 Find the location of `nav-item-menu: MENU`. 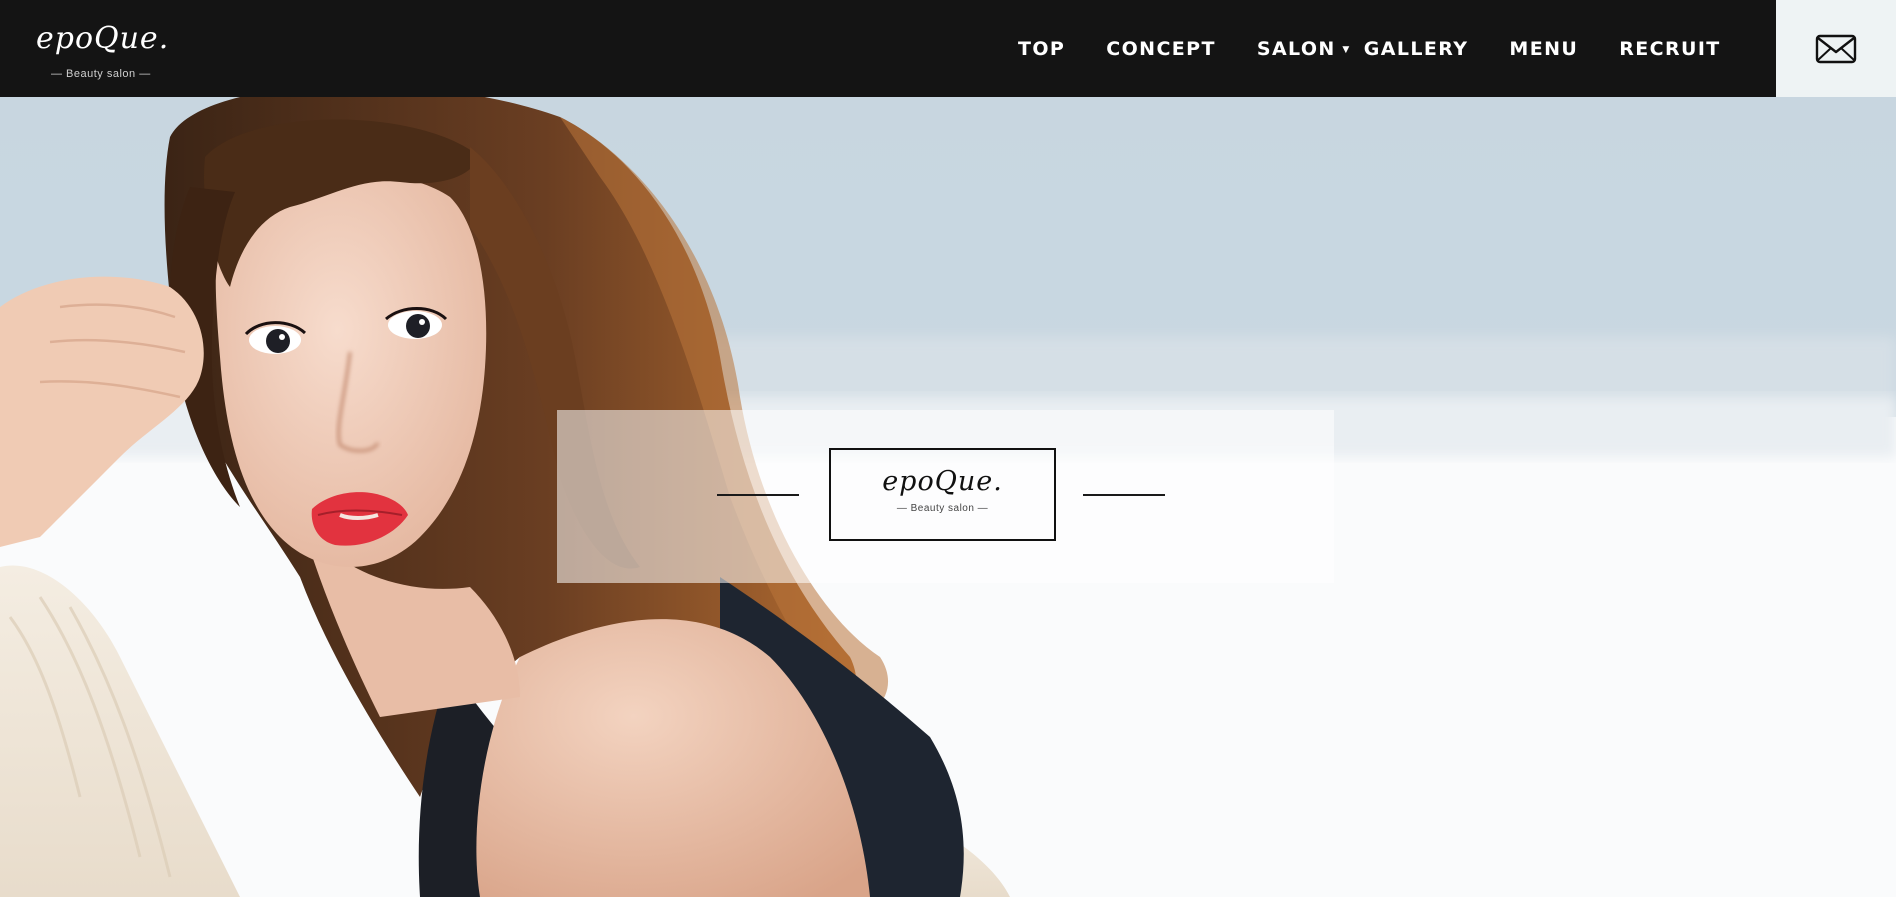

nav-item-menu: MENU is located at coordinates (1543, 49).